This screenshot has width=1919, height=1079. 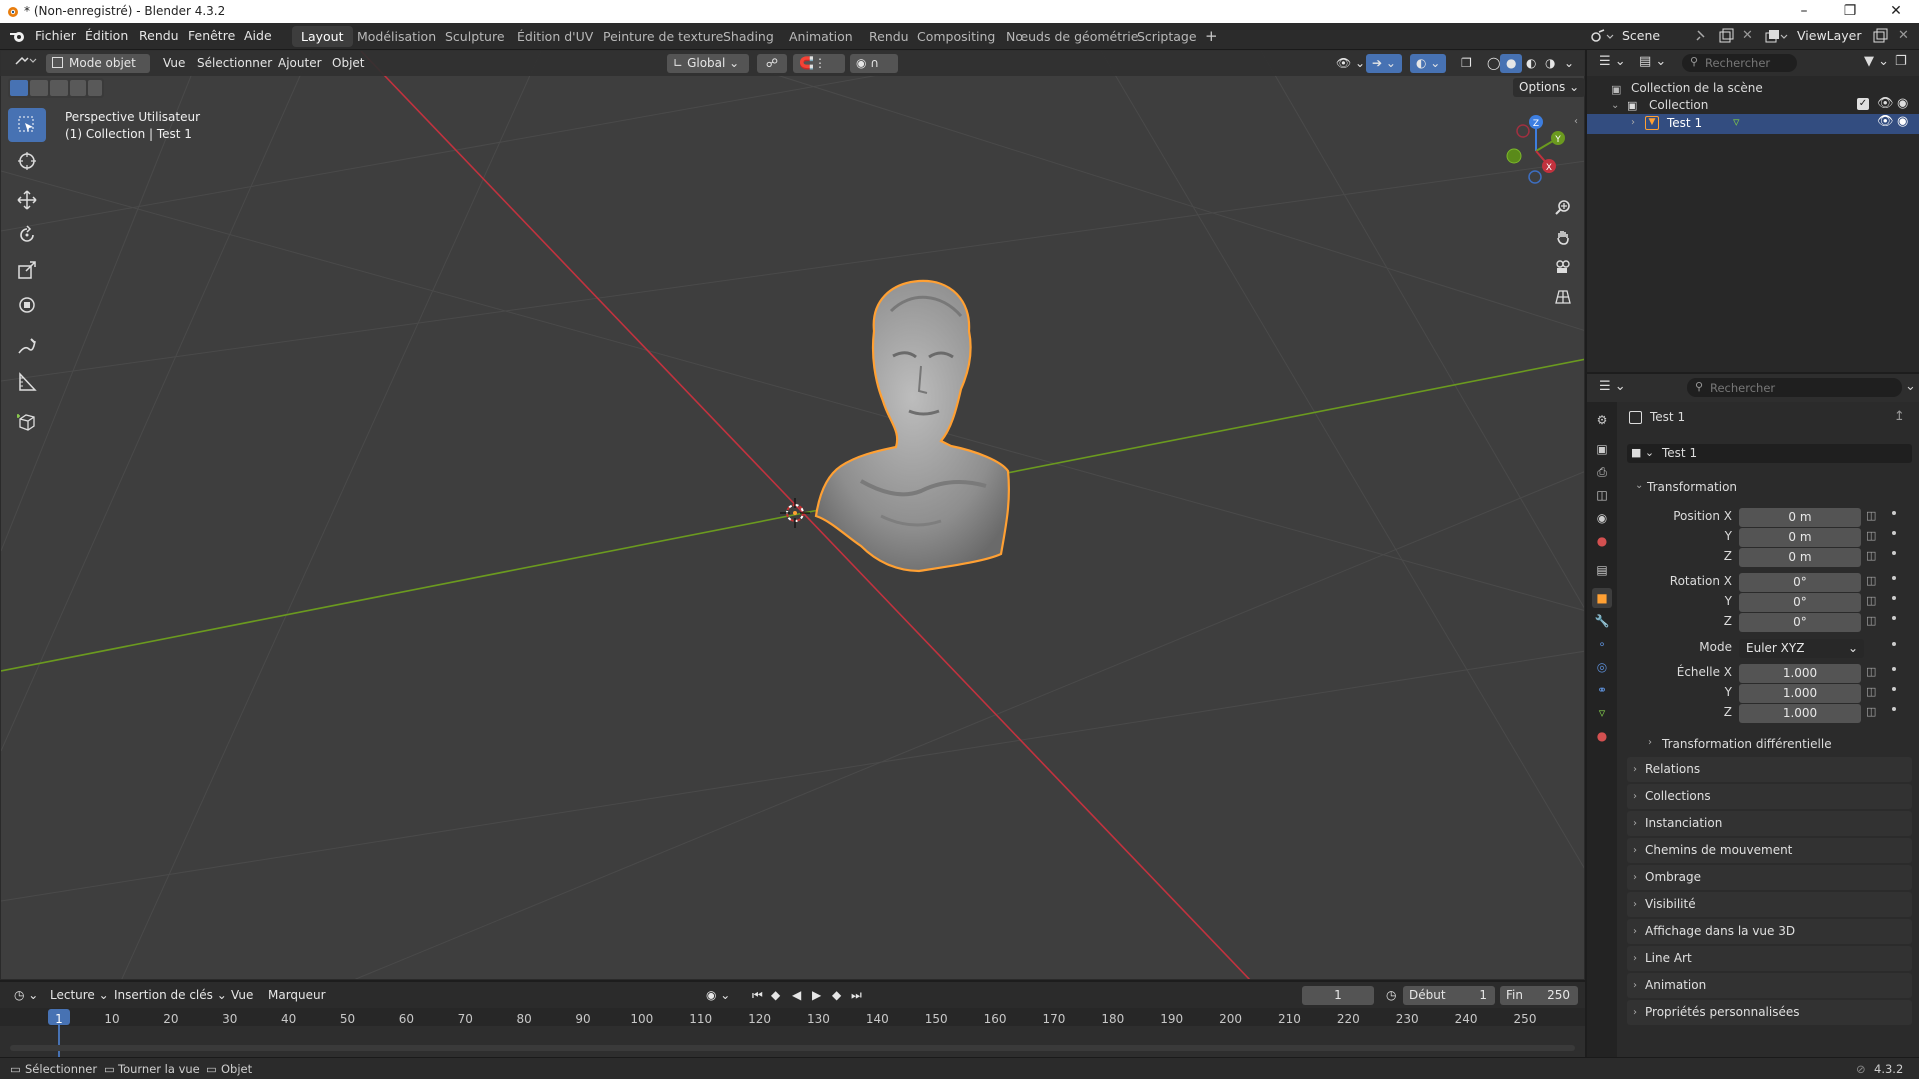 I want to click on scale-tool-icon, so click(x=27, y=270).